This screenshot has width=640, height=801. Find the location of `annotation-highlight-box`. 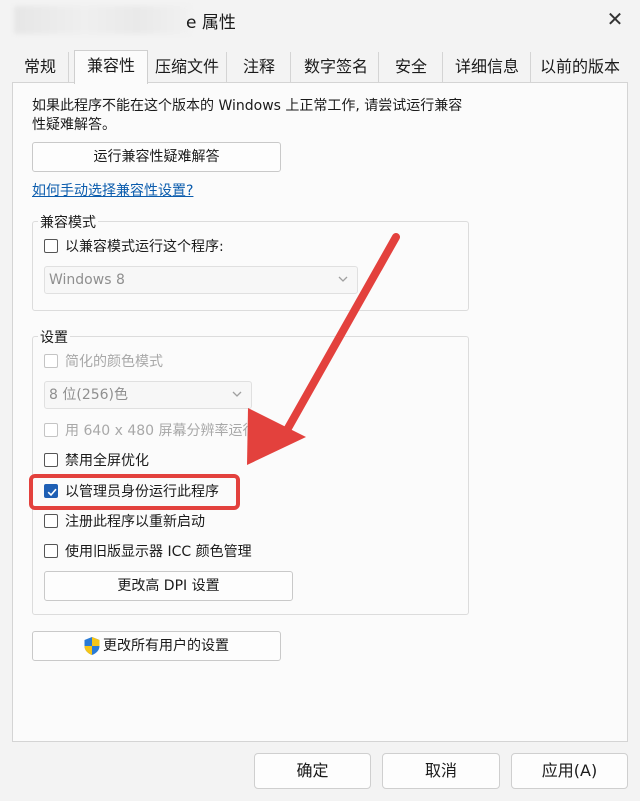

annotation-highlight-box is located at coordinates (134, 492).